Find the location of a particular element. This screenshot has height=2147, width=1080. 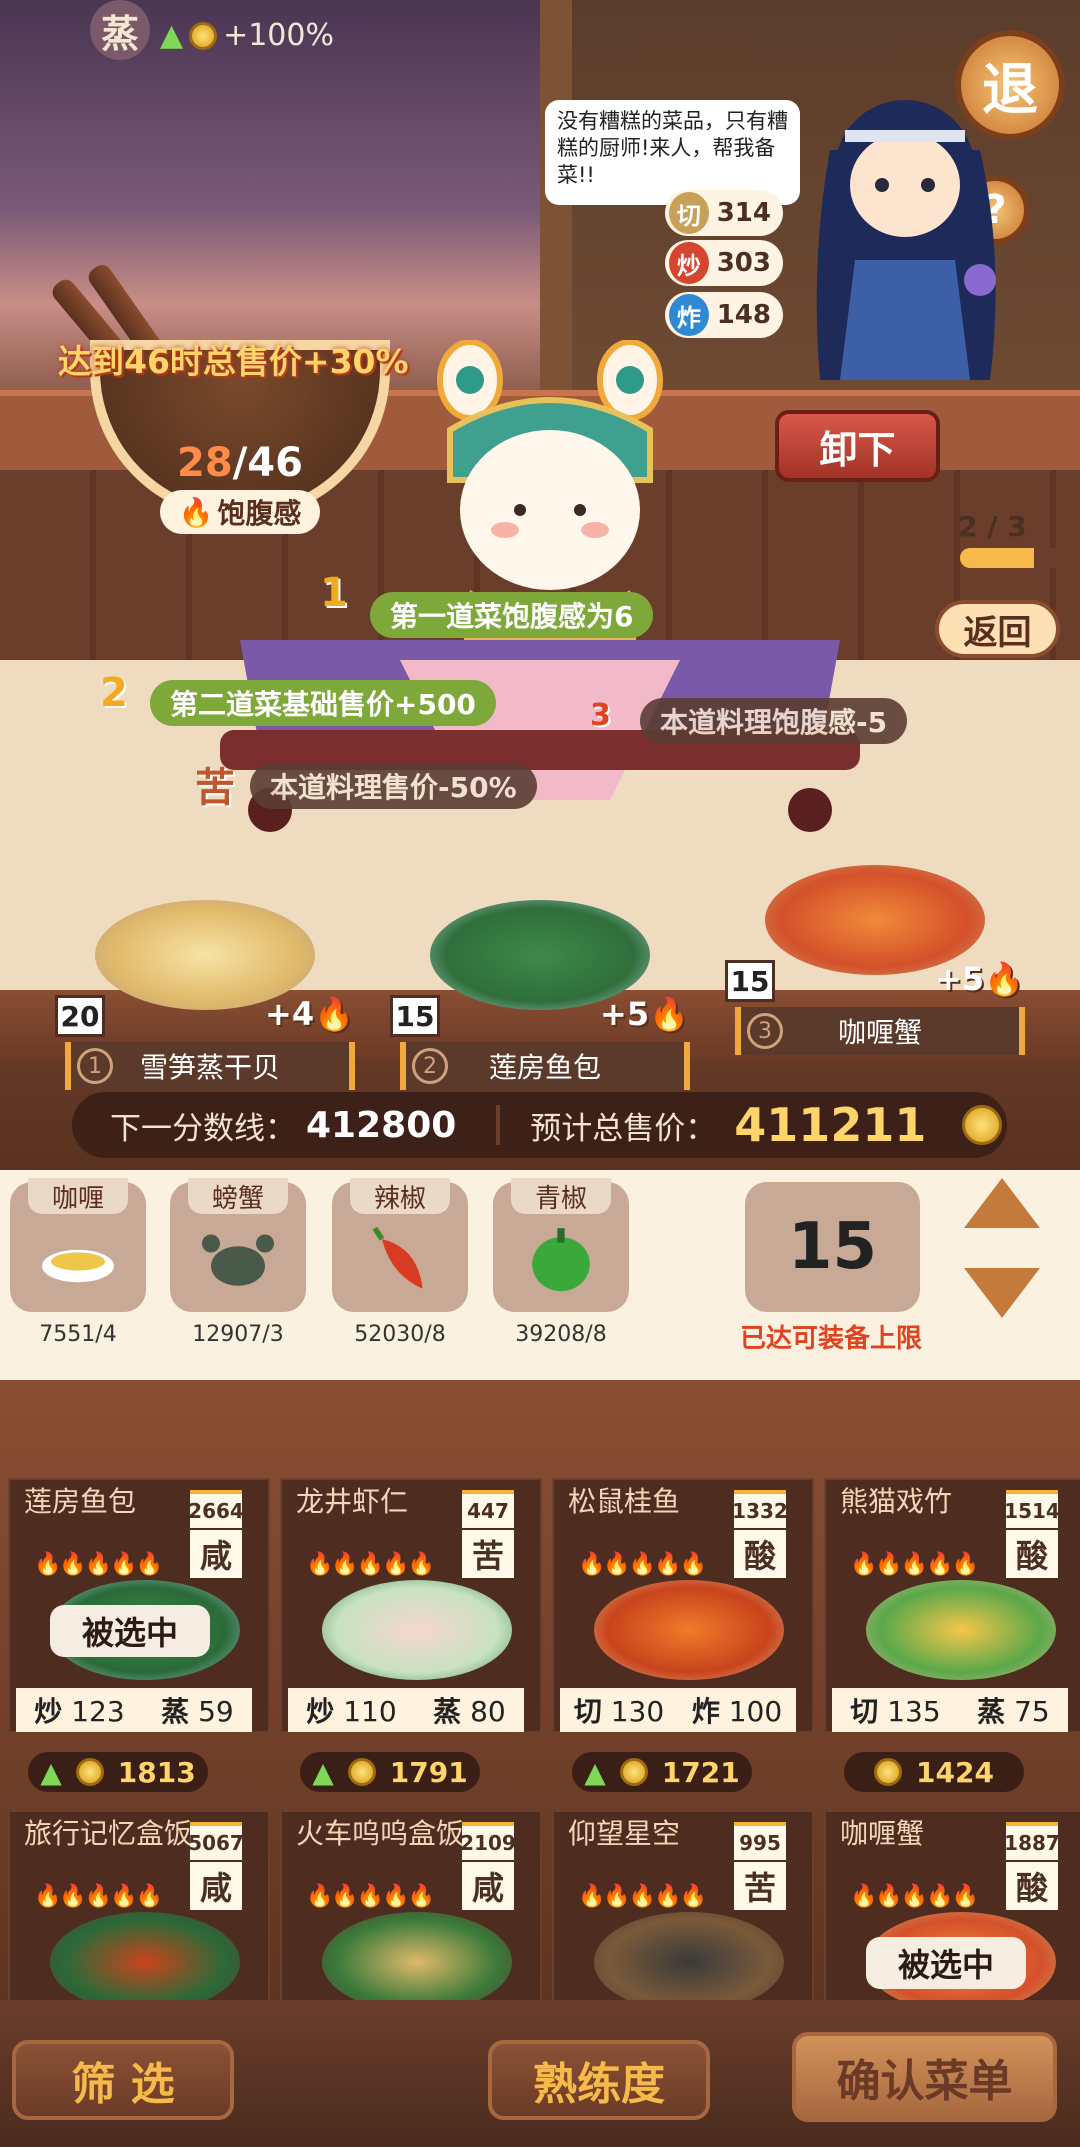

equip-limit-text: 已达可装备上限 is located at coordinates (831, 1339).